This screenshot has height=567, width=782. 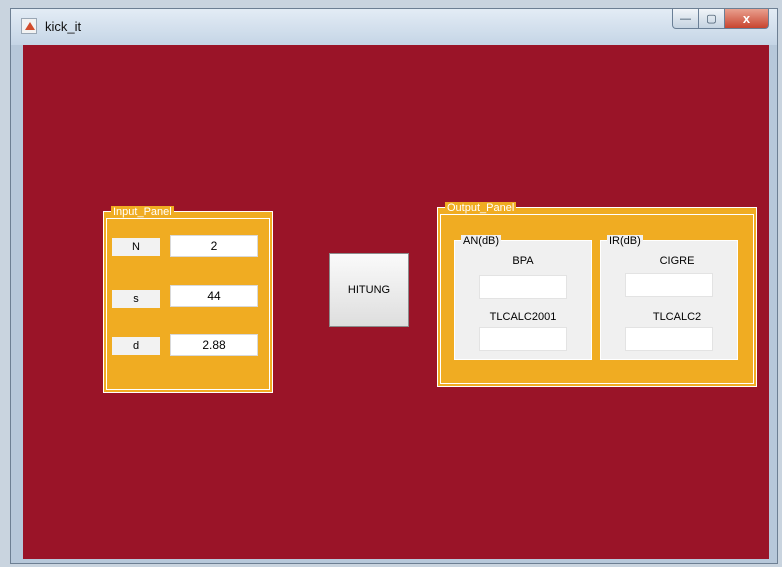 I want to click on tlcalc2001-label: TLCALC2001, so click(x=523, y=317).